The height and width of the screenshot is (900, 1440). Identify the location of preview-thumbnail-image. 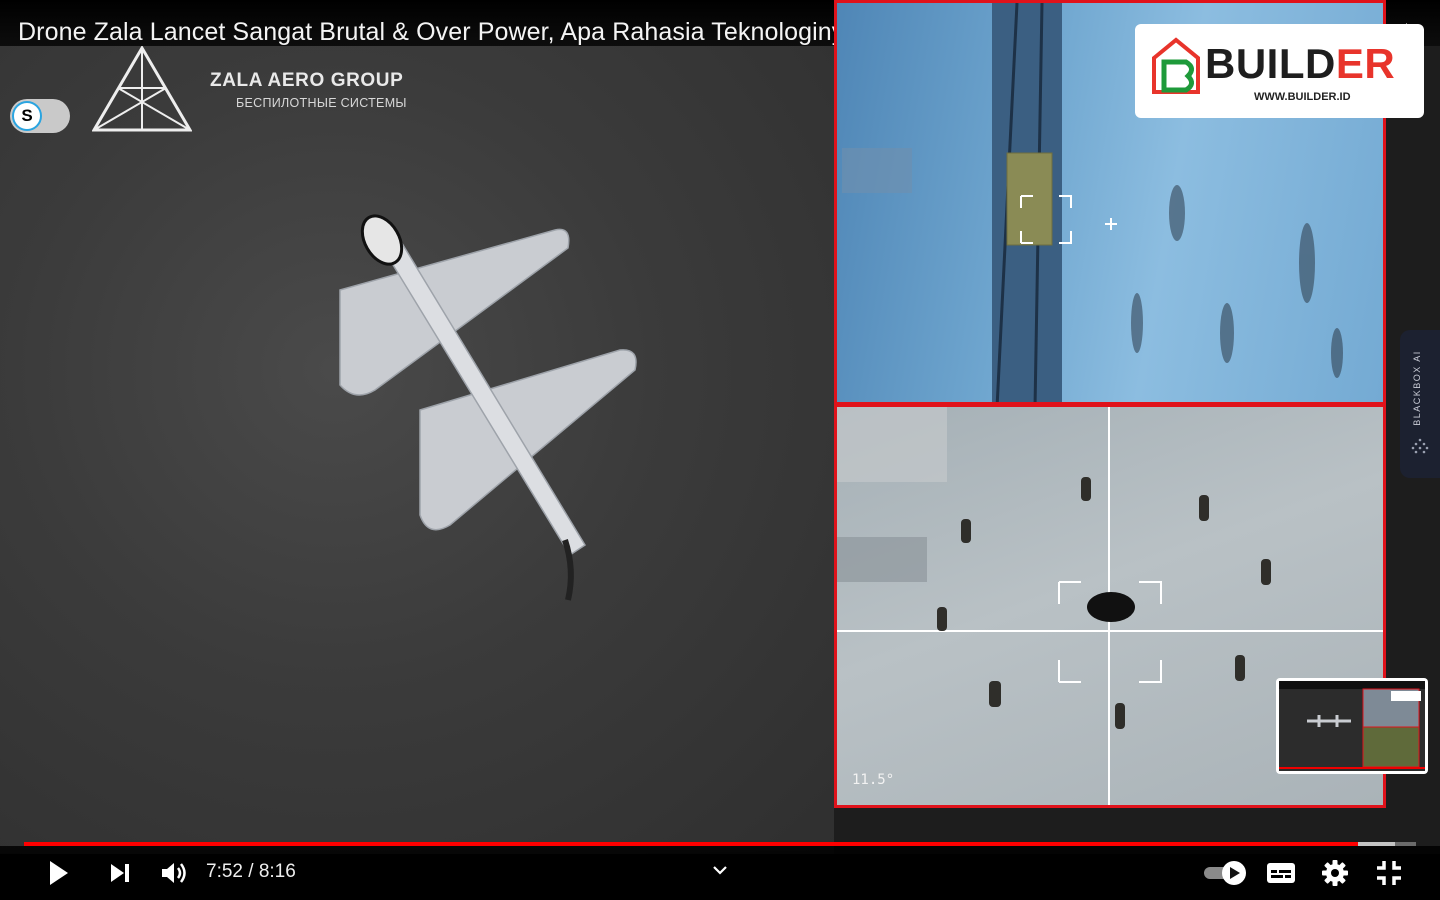
(1352, 726).